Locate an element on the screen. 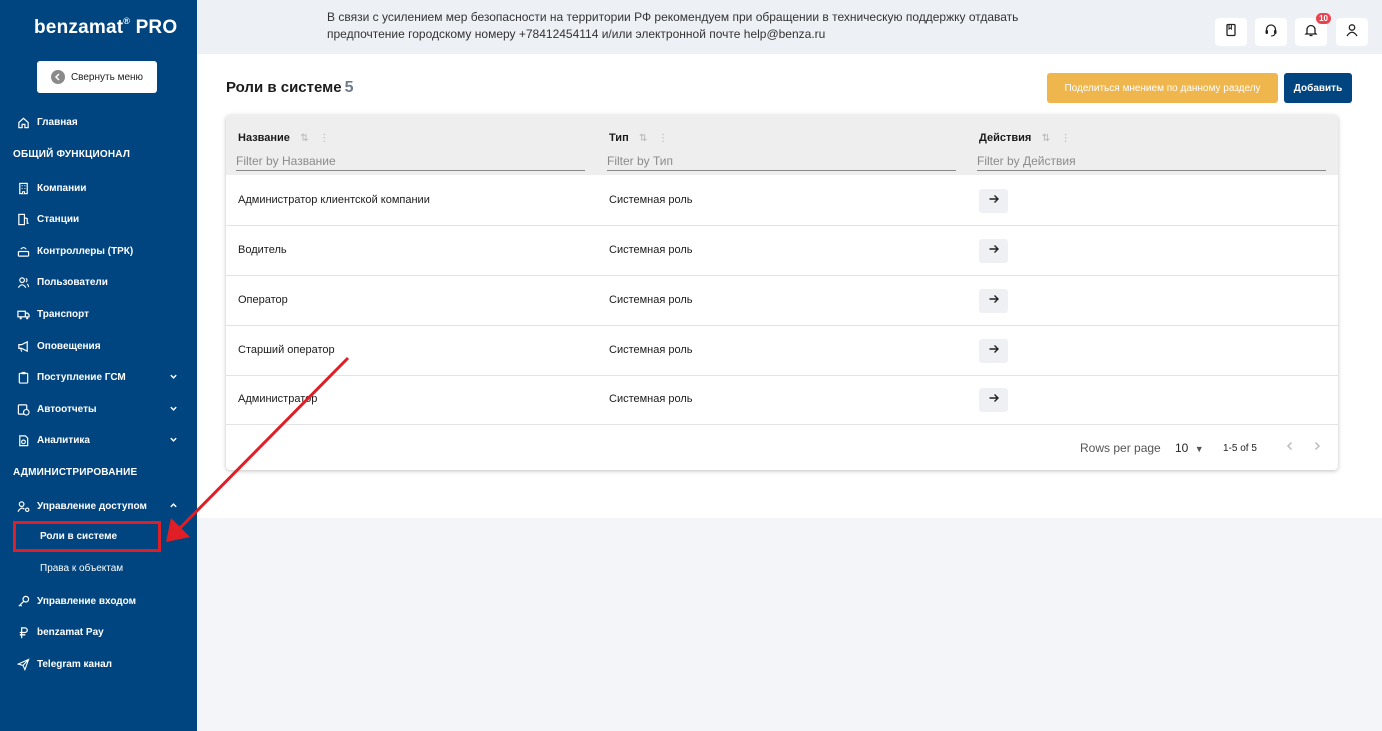 This screenshot has height=731, width=1382. rows-per-page-select: 10 ▼ is located at coordinates (1189, 448).